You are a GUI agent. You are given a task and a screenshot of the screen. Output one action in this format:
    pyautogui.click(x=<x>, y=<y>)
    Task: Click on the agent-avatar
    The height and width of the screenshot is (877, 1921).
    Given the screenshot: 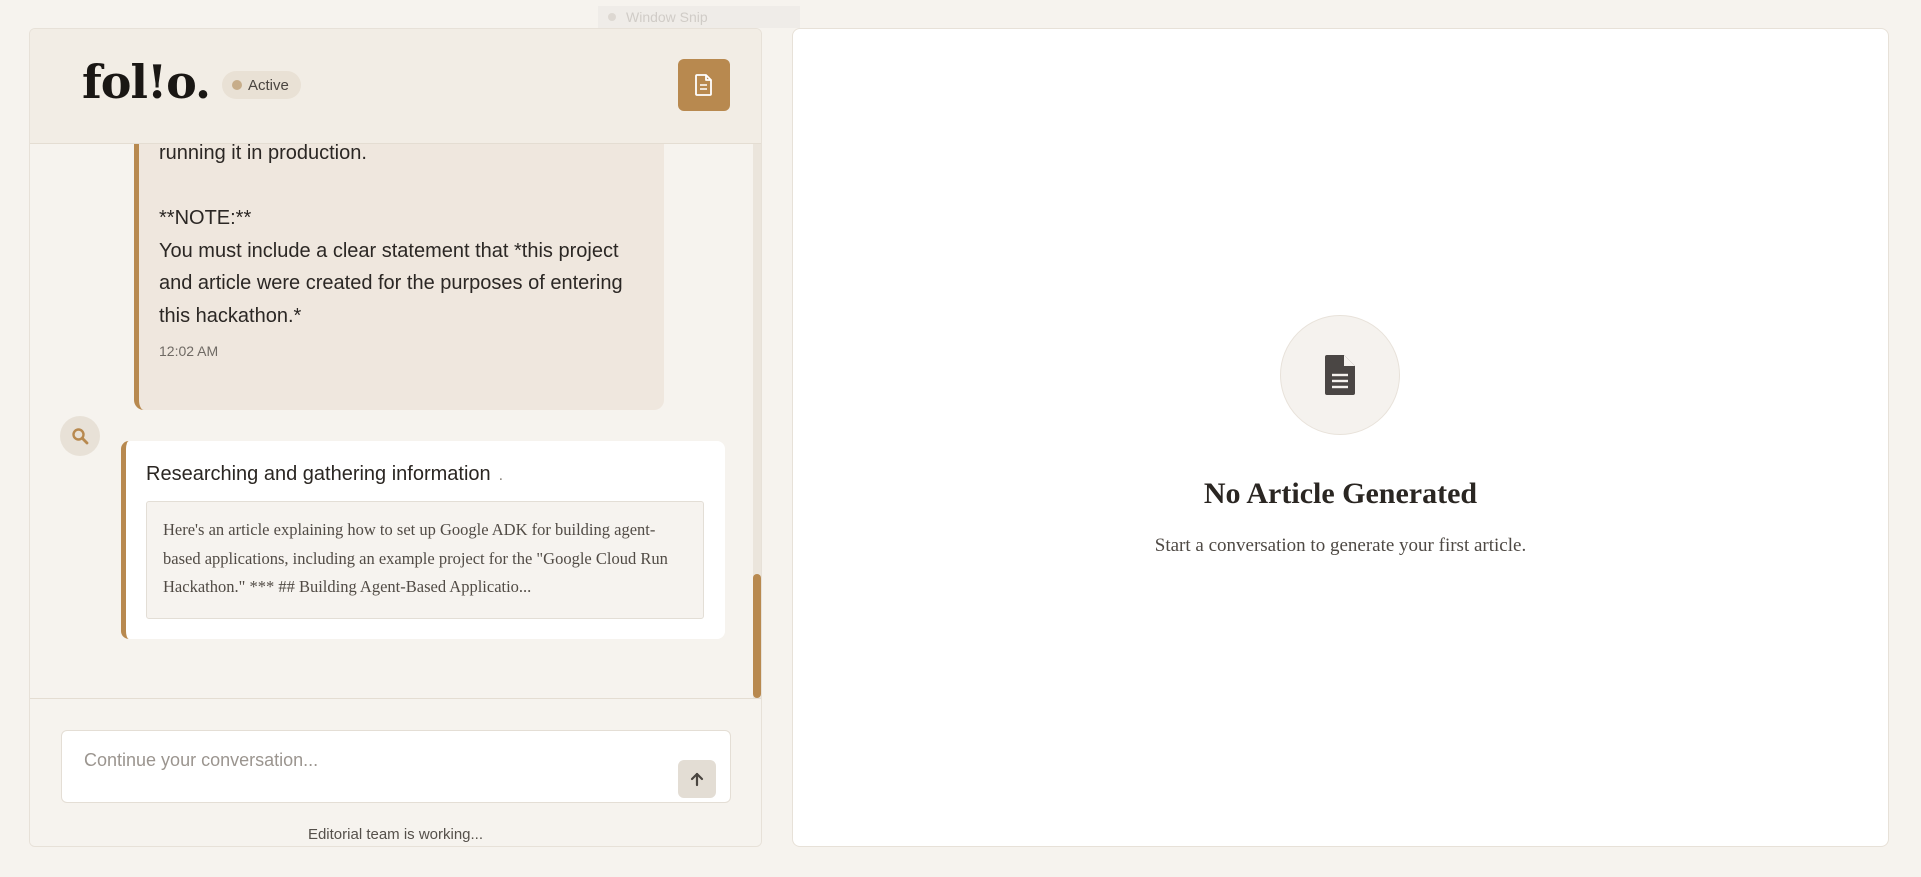 What is the action you would take?
    pyautogui.click(x=80, y=436)
    